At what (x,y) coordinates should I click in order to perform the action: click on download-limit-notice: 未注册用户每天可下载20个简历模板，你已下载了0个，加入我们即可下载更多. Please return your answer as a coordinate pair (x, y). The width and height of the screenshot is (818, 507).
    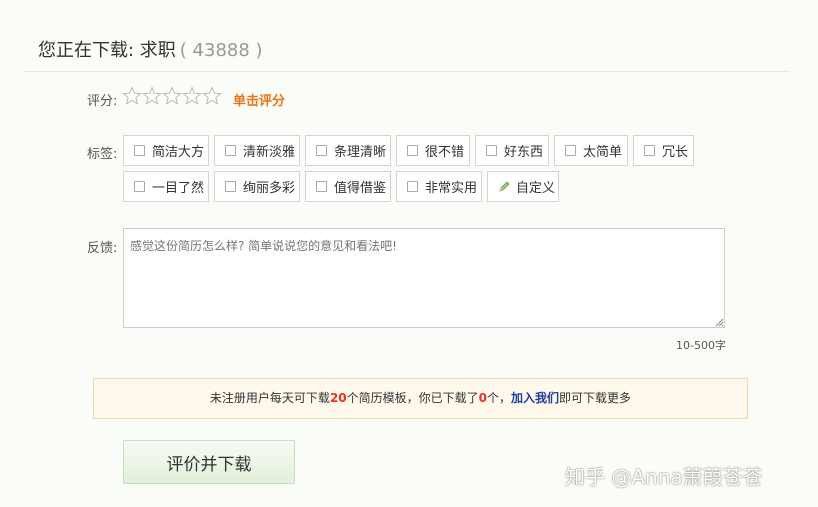
    Looking at the image, I should click on (420, 398).